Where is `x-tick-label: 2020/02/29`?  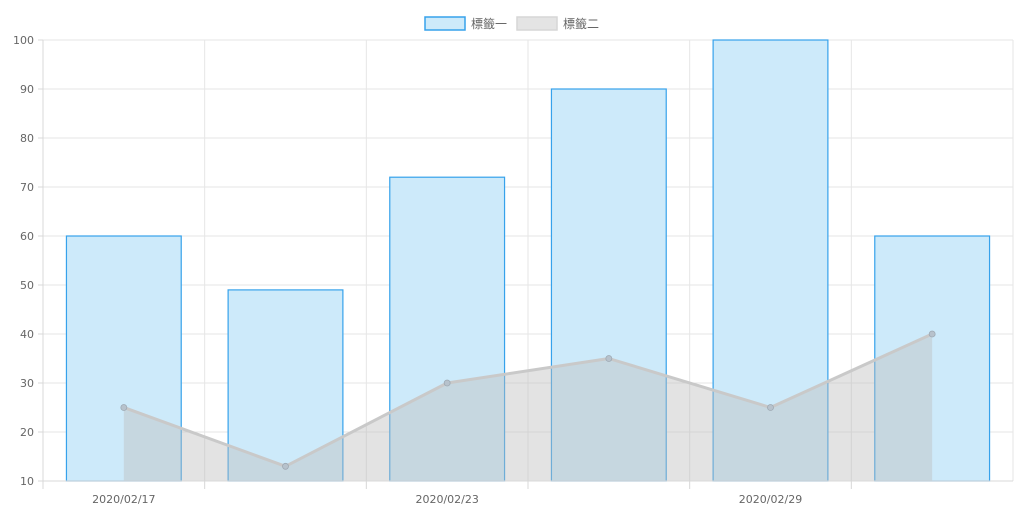
x-tick-label: 2020/02/29 is located at coordinates (770, 499).